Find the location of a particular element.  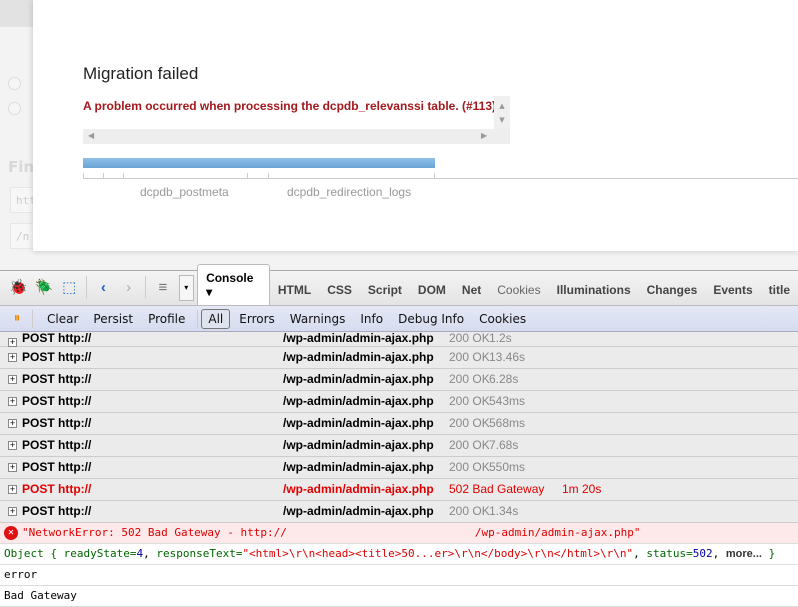

background-heading: Fin is located at coordinates (21, 167).